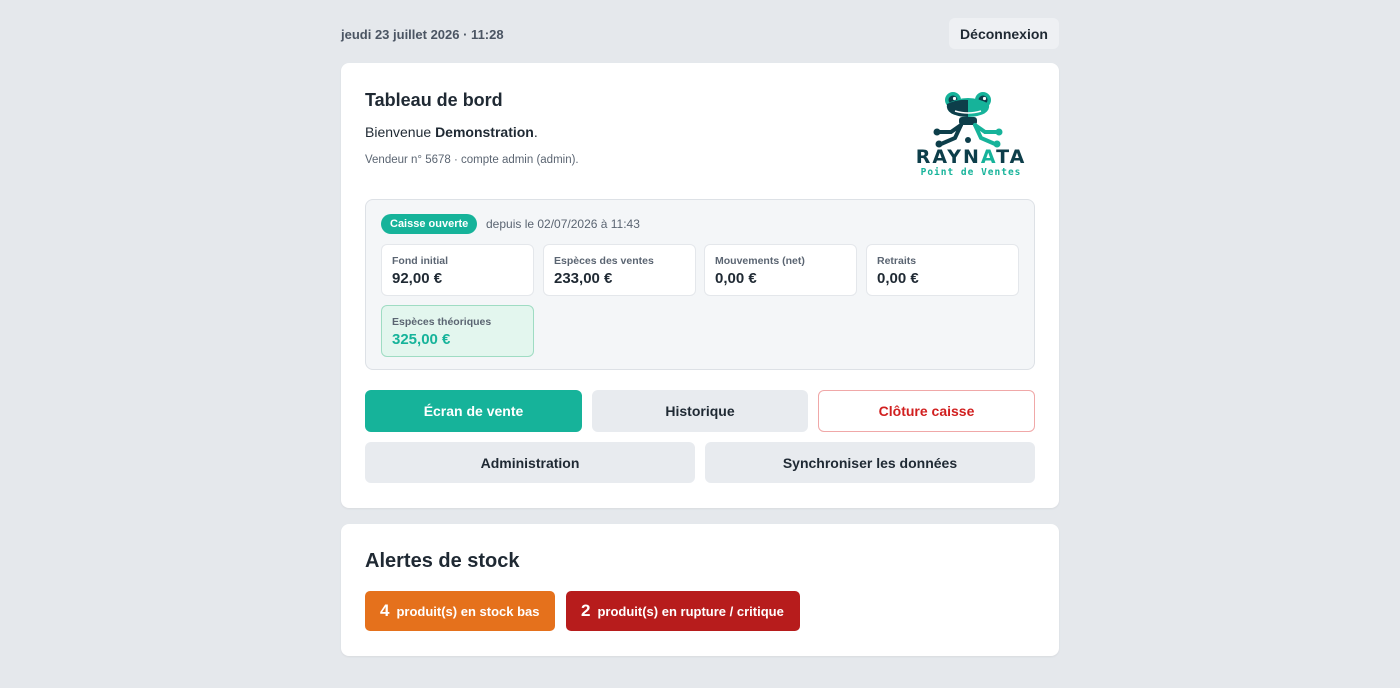  I want to click on stat-movements: Mouvements (net) 0,00 €, so click(780, 270).